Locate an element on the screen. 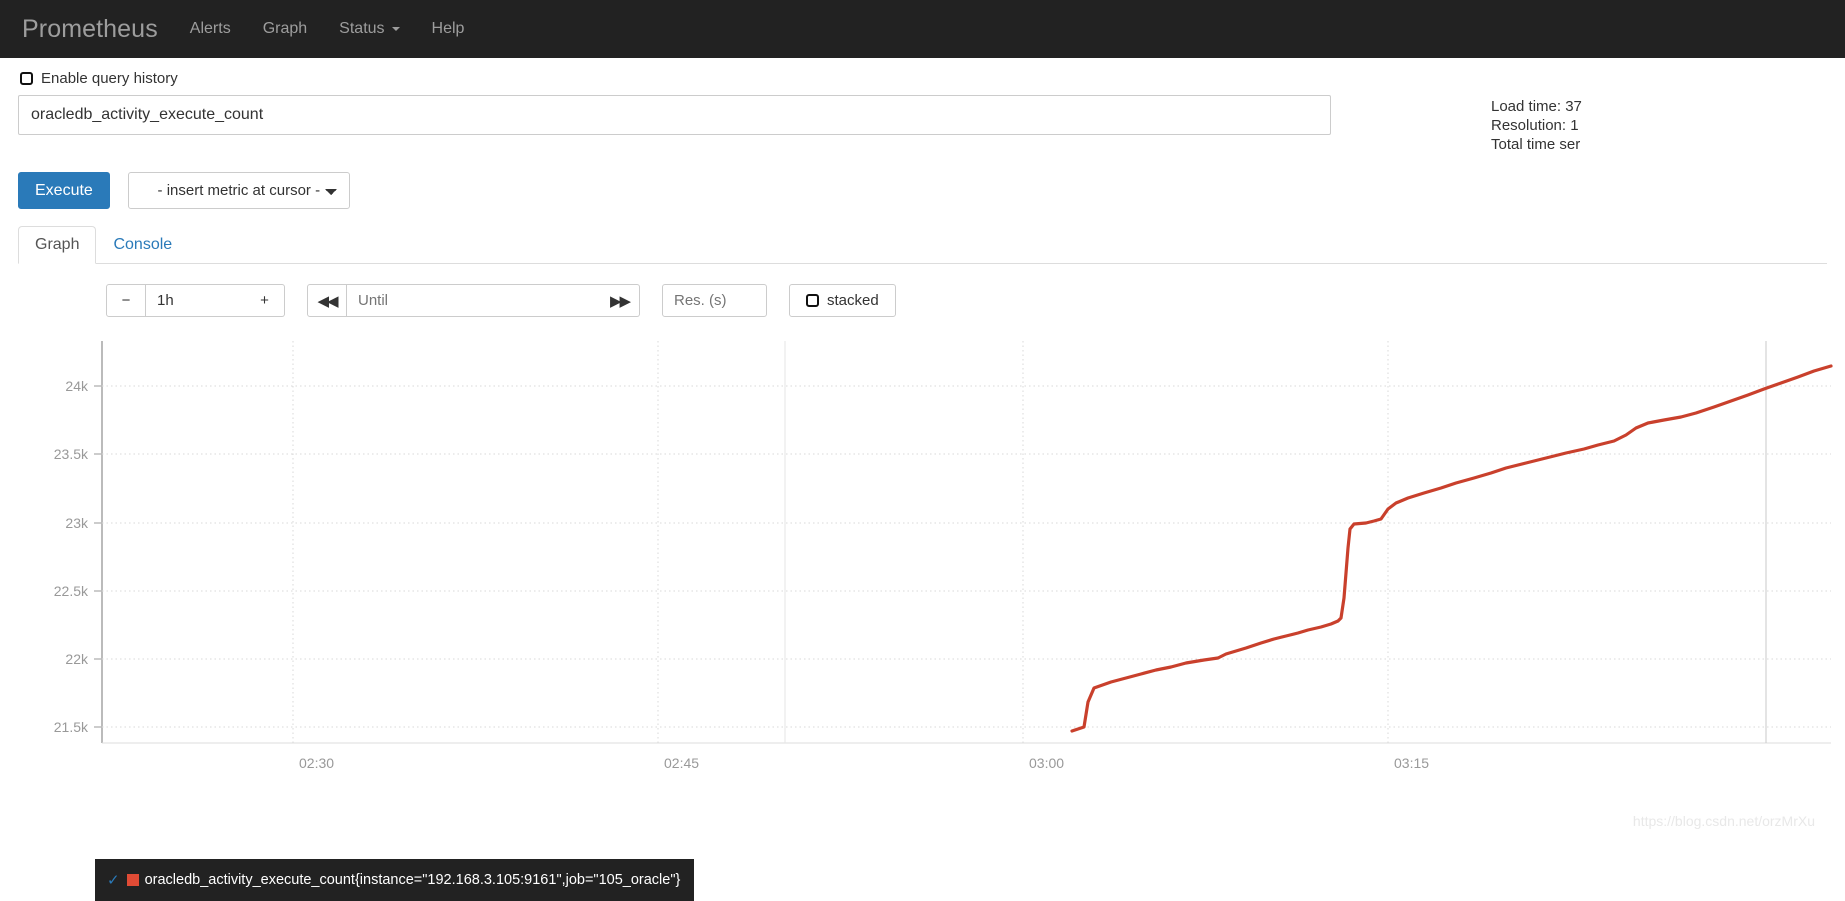 The image size is (1845, 901). tab-console: Console is located at coordinates (142, 245).